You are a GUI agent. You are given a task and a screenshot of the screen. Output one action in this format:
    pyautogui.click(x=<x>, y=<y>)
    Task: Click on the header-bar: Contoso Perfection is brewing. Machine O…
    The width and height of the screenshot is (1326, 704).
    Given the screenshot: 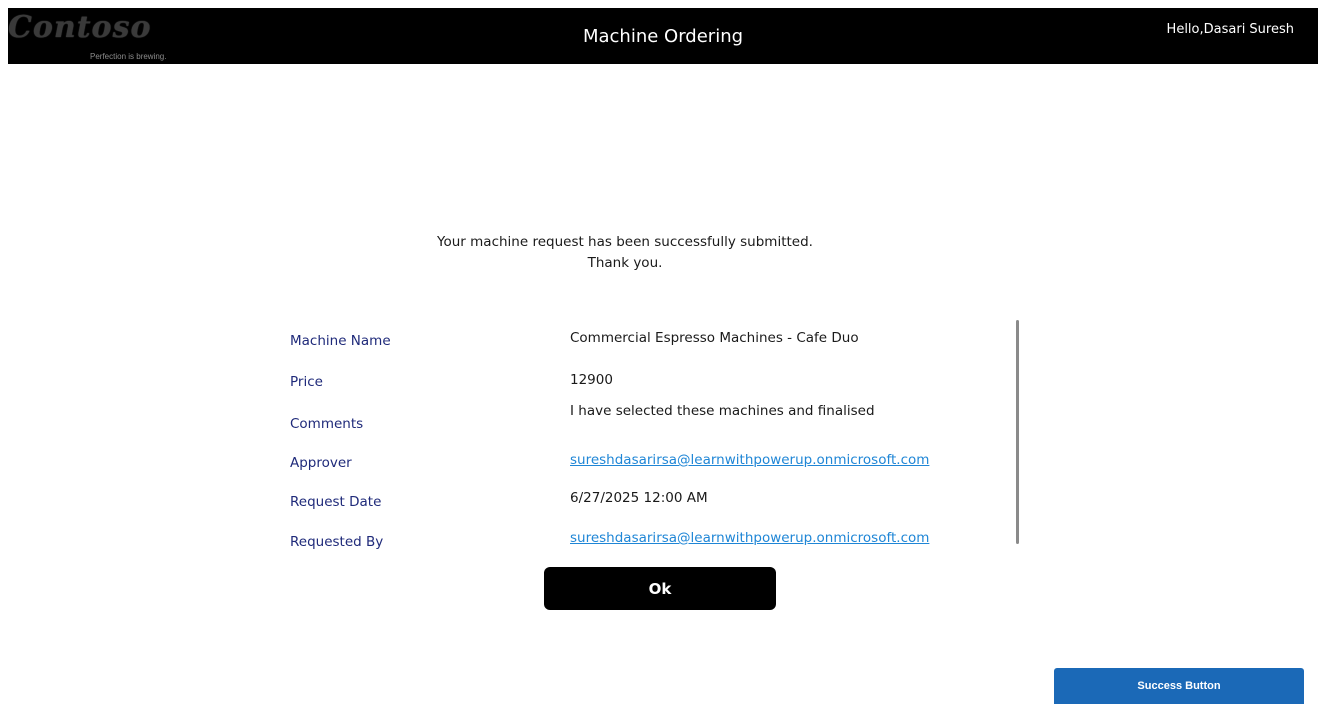 What is the action you would take?
    pyautogui.click(x=663, y=36)
    